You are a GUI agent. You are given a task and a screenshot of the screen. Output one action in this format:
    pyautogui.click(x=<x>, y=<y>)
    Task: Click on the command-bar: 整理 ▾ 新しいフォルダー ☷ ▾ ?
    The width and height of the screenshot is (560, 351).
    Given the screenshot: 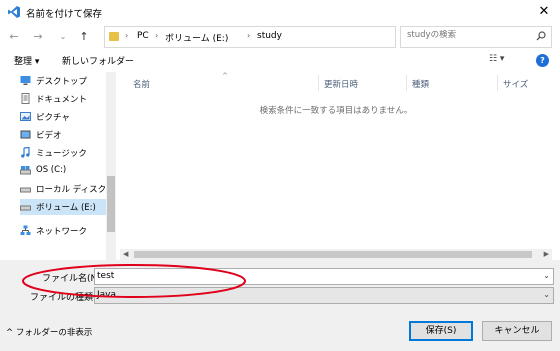 What is the action you would take?
    pyautogui.click(x=280, y=61)
    